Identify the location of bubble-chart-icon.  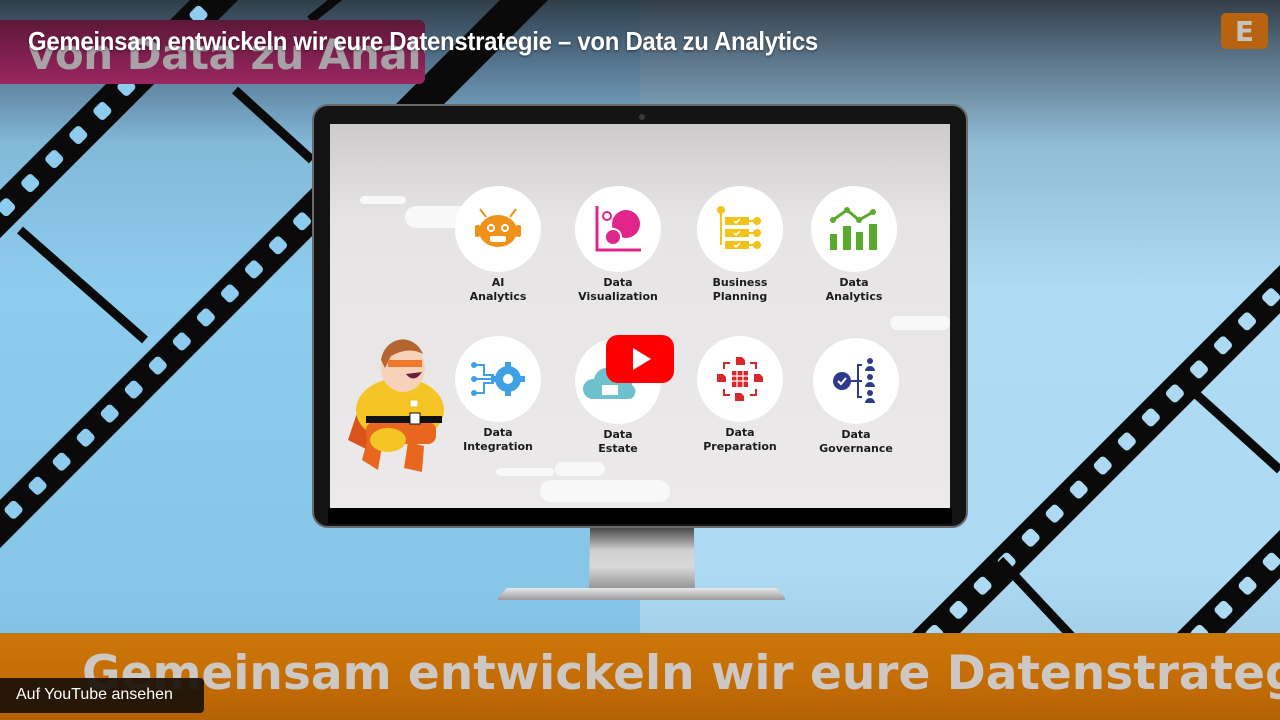
(618, 229).